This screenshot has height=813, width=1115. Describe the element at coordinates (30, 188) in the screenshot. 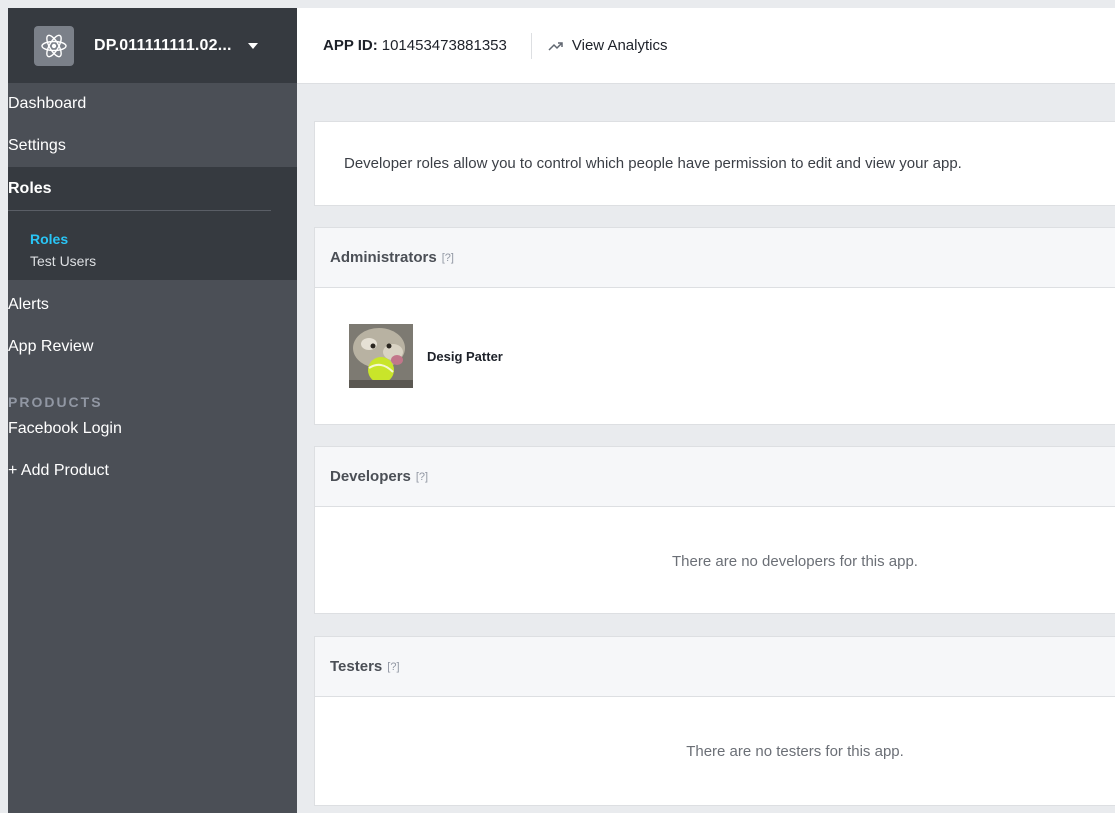

I see `sidebar-item-label: Roles` at that location.